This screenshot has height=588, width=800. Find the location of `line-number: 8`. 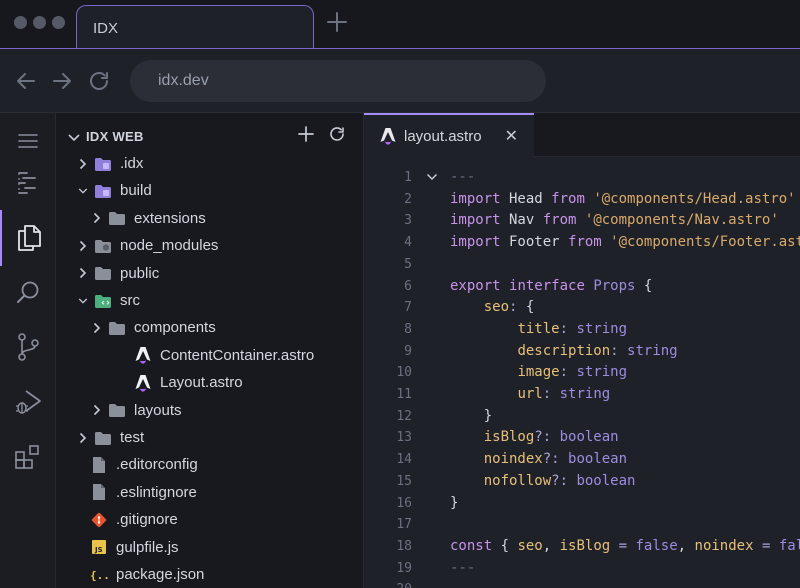

line-number: 8 is located at coordinates (408, 329).